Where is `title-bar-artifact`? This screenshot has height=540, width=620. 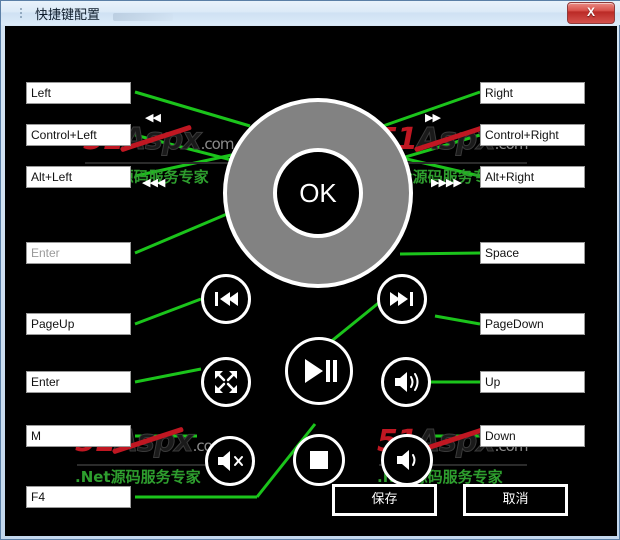
title-bar-artifact is located at coordinates (143, 17).